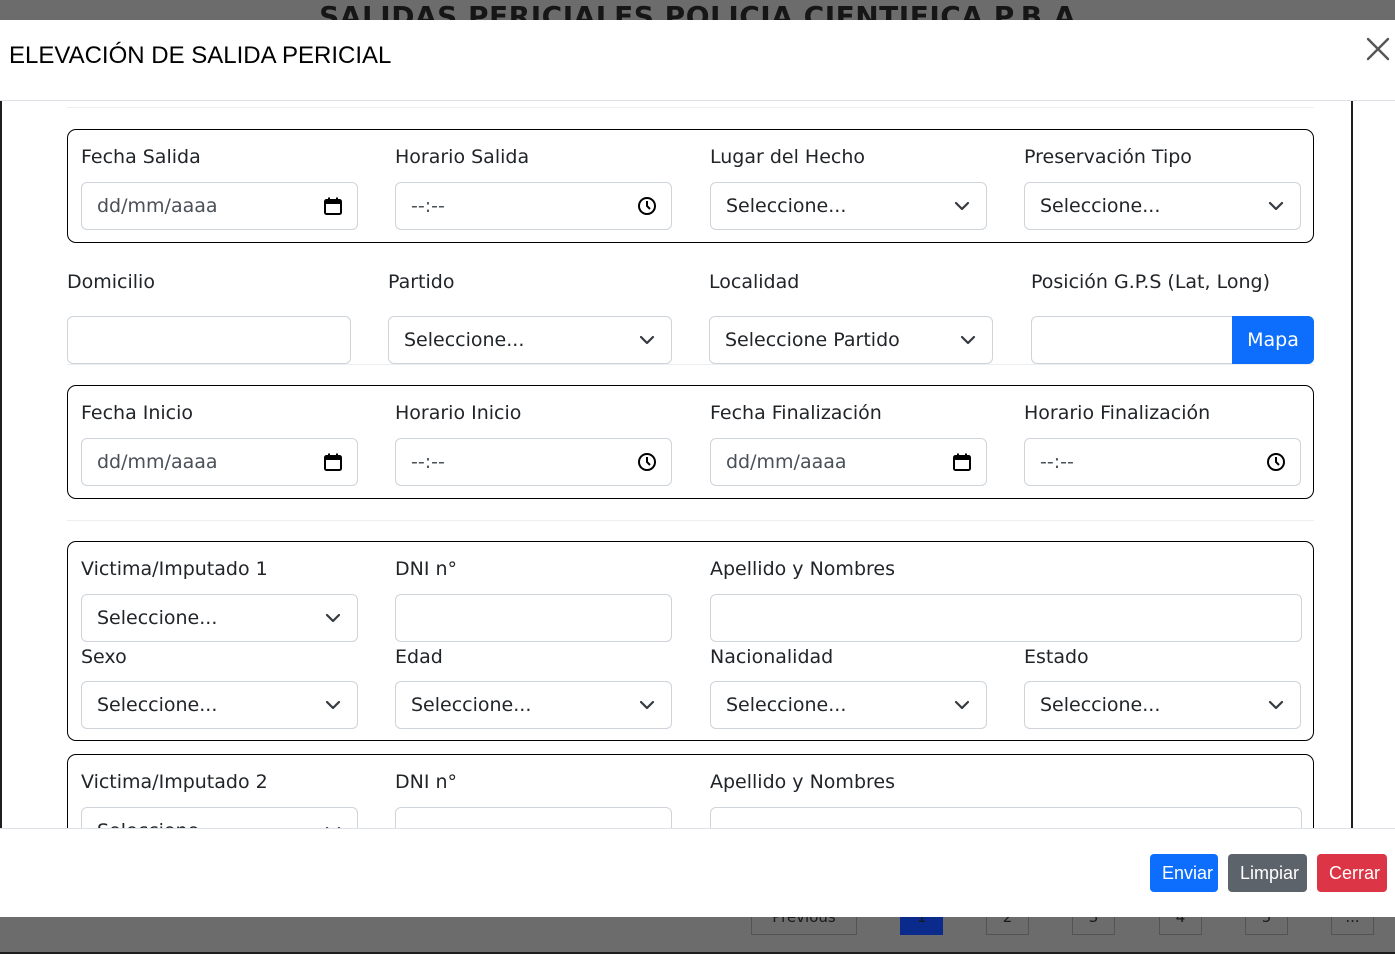 Image resolution: width=1395 pixels, height=954 pixels. I want to click on modal-header: ELEVACIÓN DE SALIDA PERICIAL, so click(697, 60).